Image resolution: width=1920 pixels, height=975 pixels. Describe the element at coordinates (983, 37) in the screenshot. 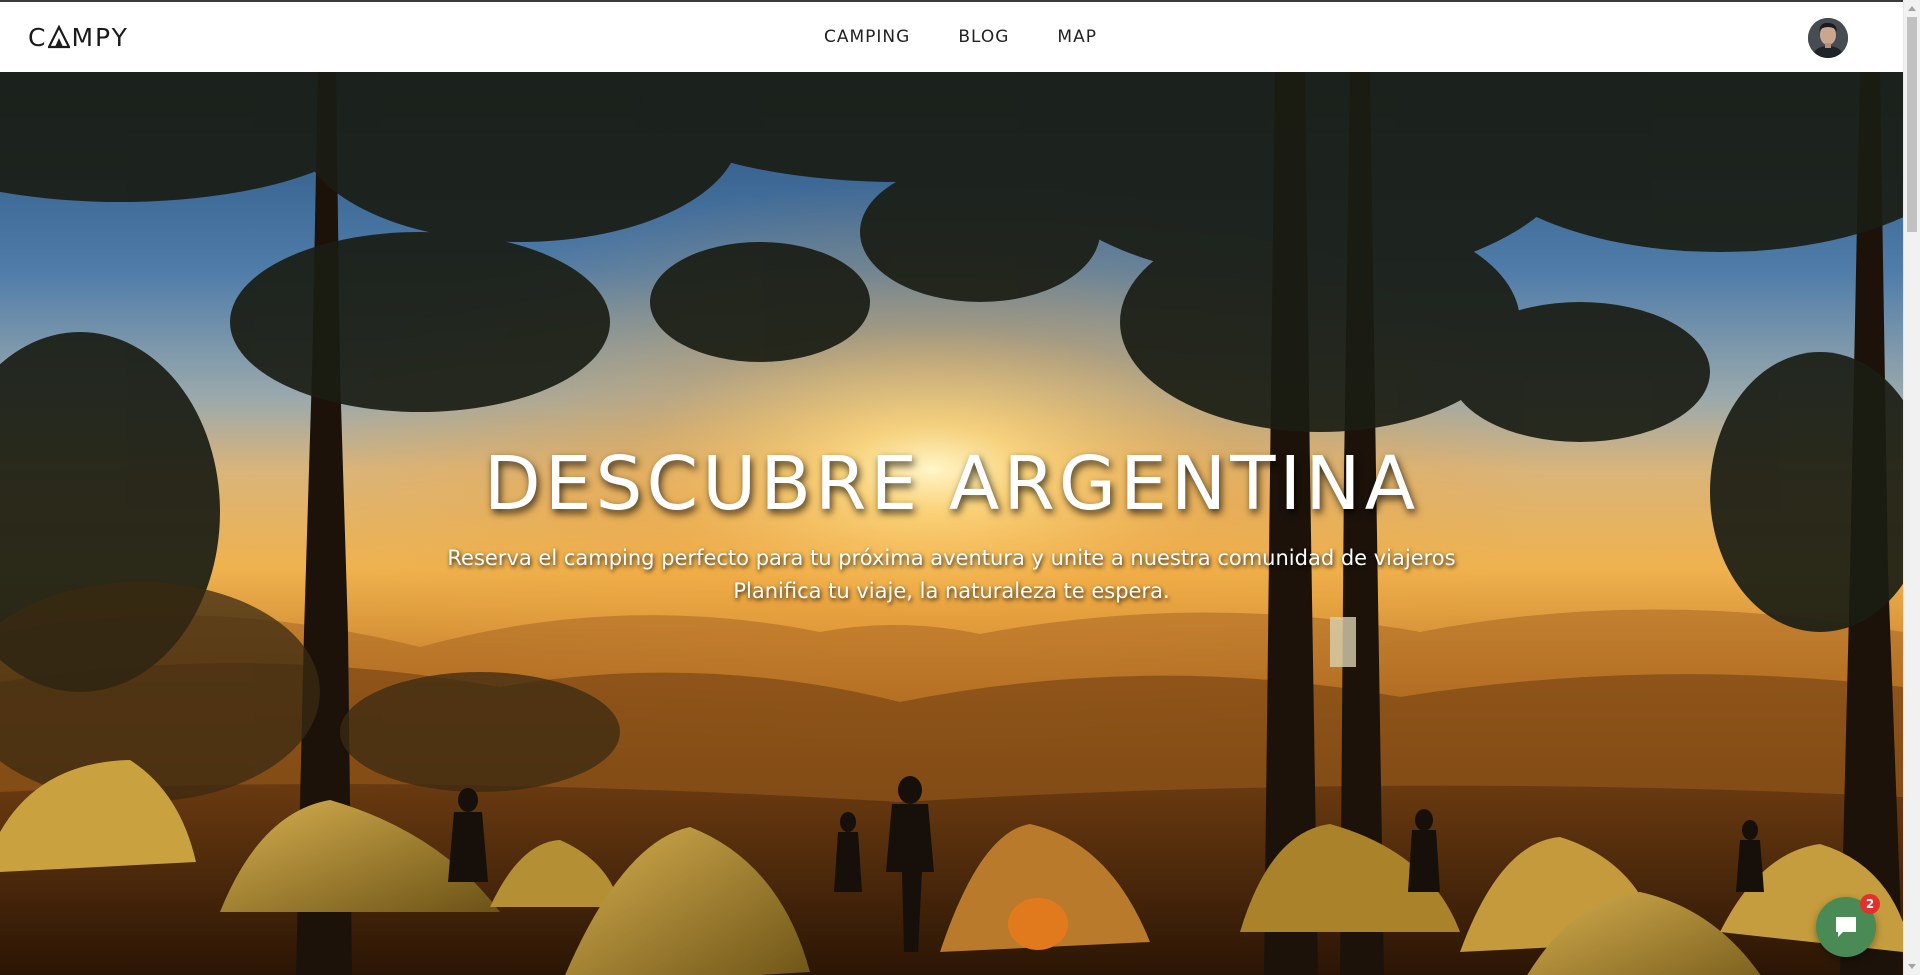

I see `nav-blog: BLOG` at that location.